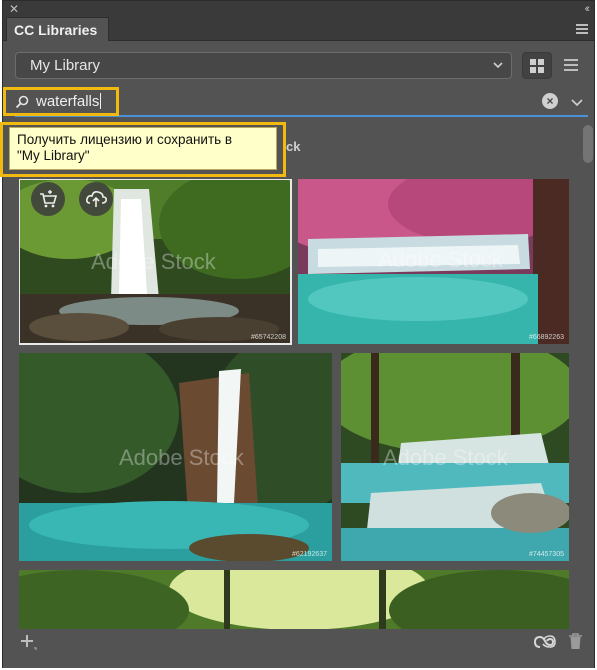 The width and height of the screenshot is (597, 670). What do you see at coordinates (546, 337) in the screenshot?
I see `asset-id: #66892263` at bounding box center [546, 337].